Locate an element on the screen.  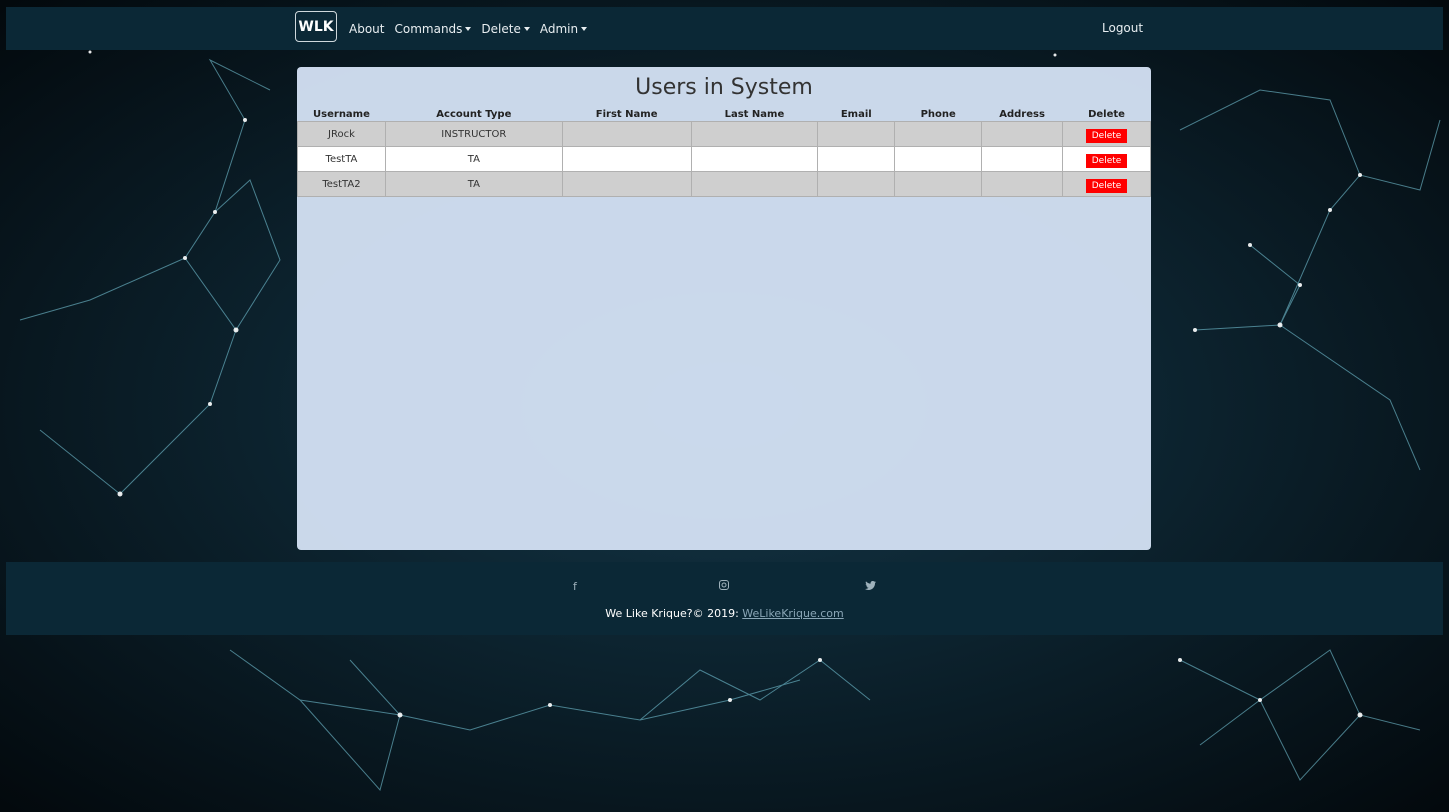
nav-admin-dropdown: Admin is located at coordinates (563, 28).